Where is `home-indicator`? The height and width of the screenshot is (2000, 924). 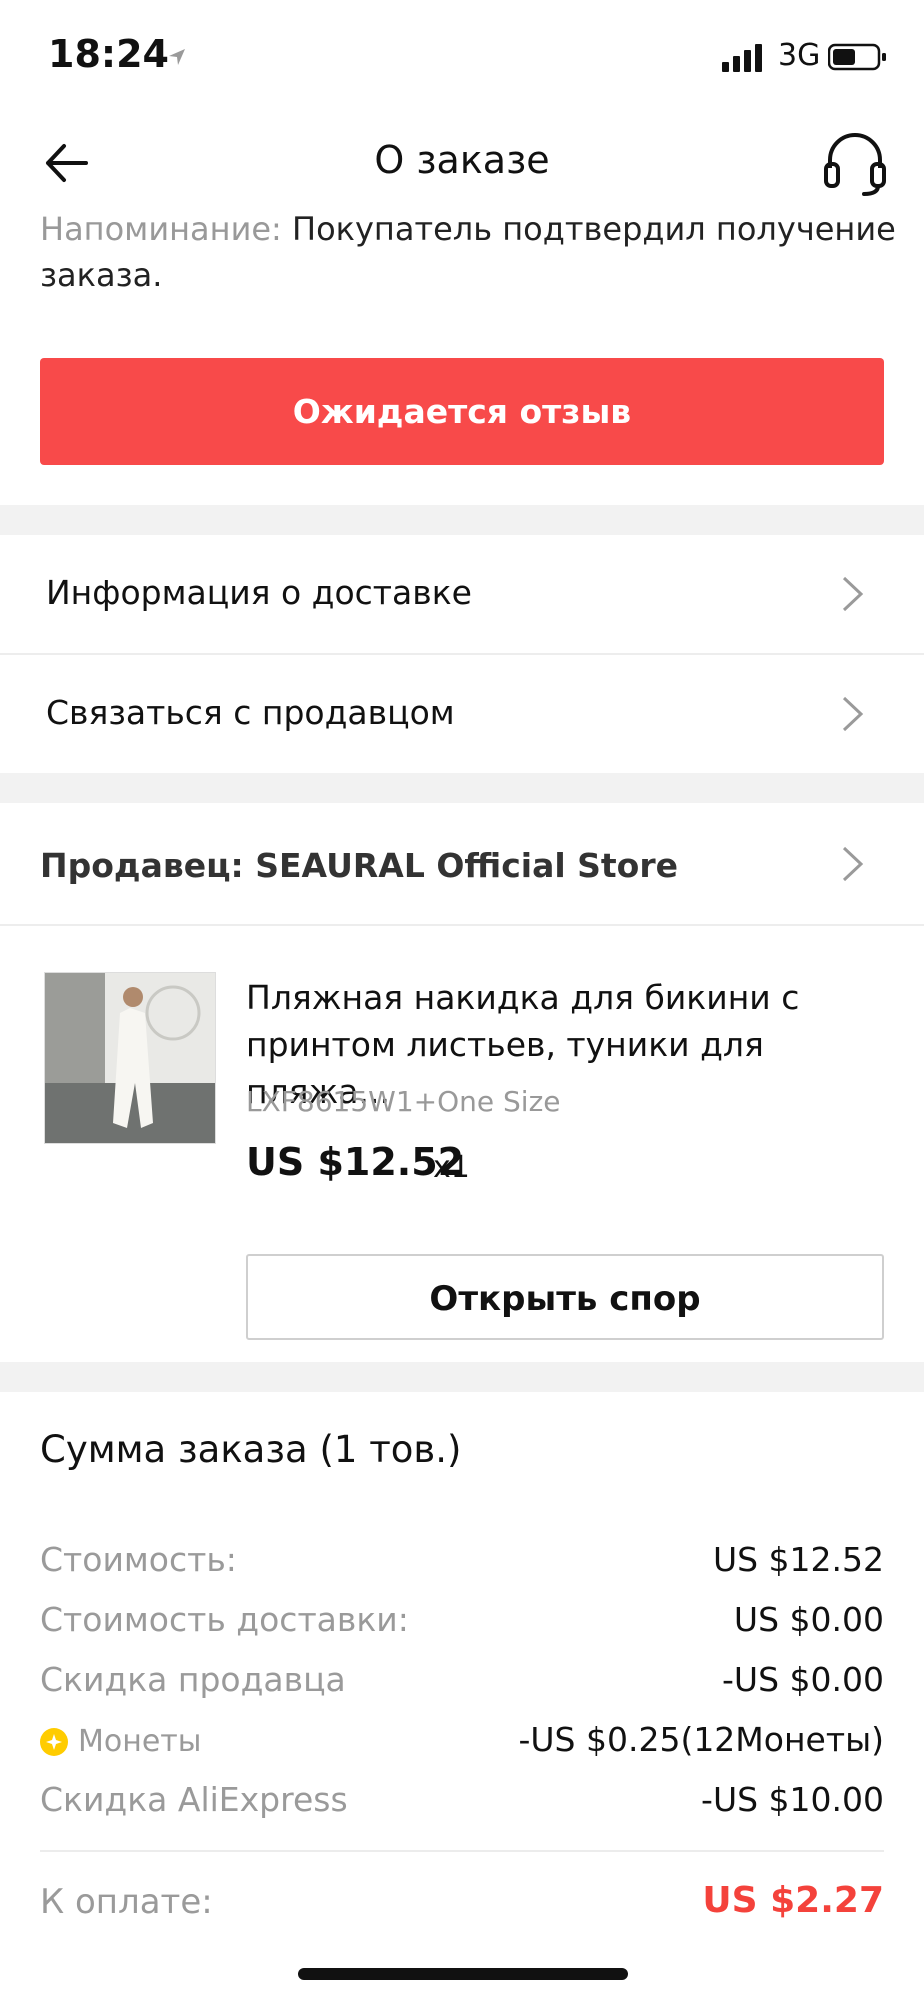 home-indicator is located at coordinates (463, 1974).